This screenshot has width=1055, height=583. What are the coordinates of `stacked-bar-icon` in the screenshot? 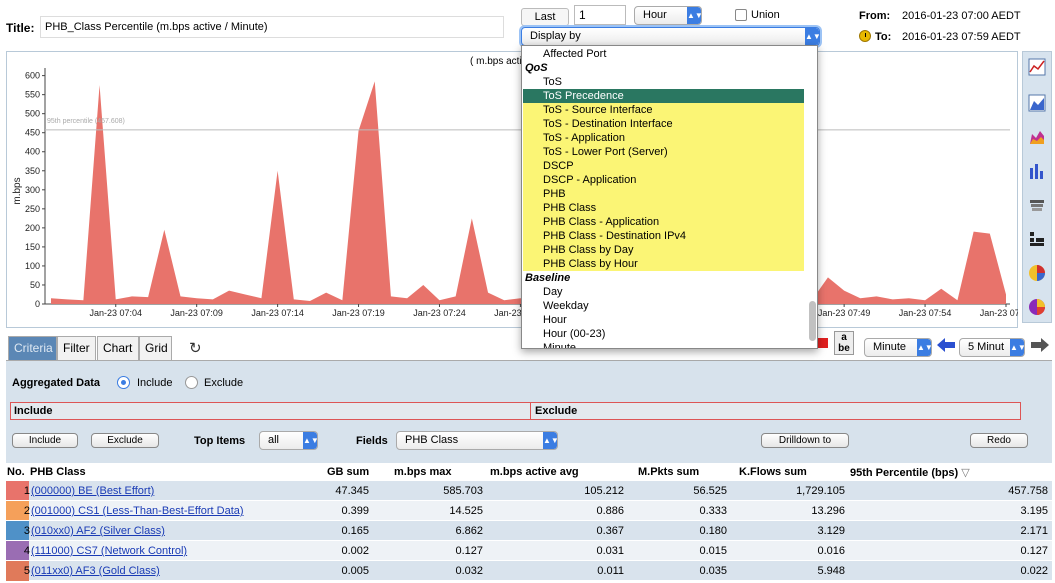 It's located at (1037, 205).